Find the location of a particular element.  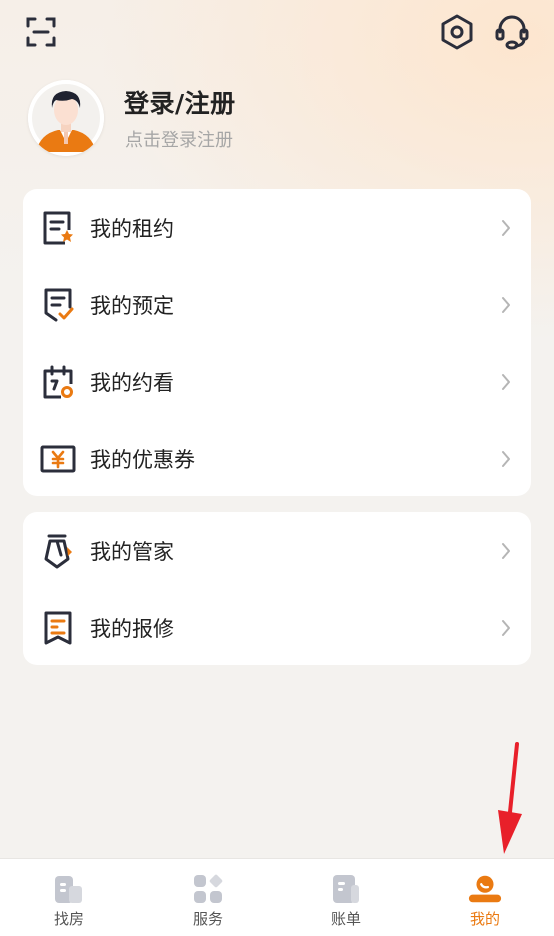

bill-icon is located at coordinates (346, 889).